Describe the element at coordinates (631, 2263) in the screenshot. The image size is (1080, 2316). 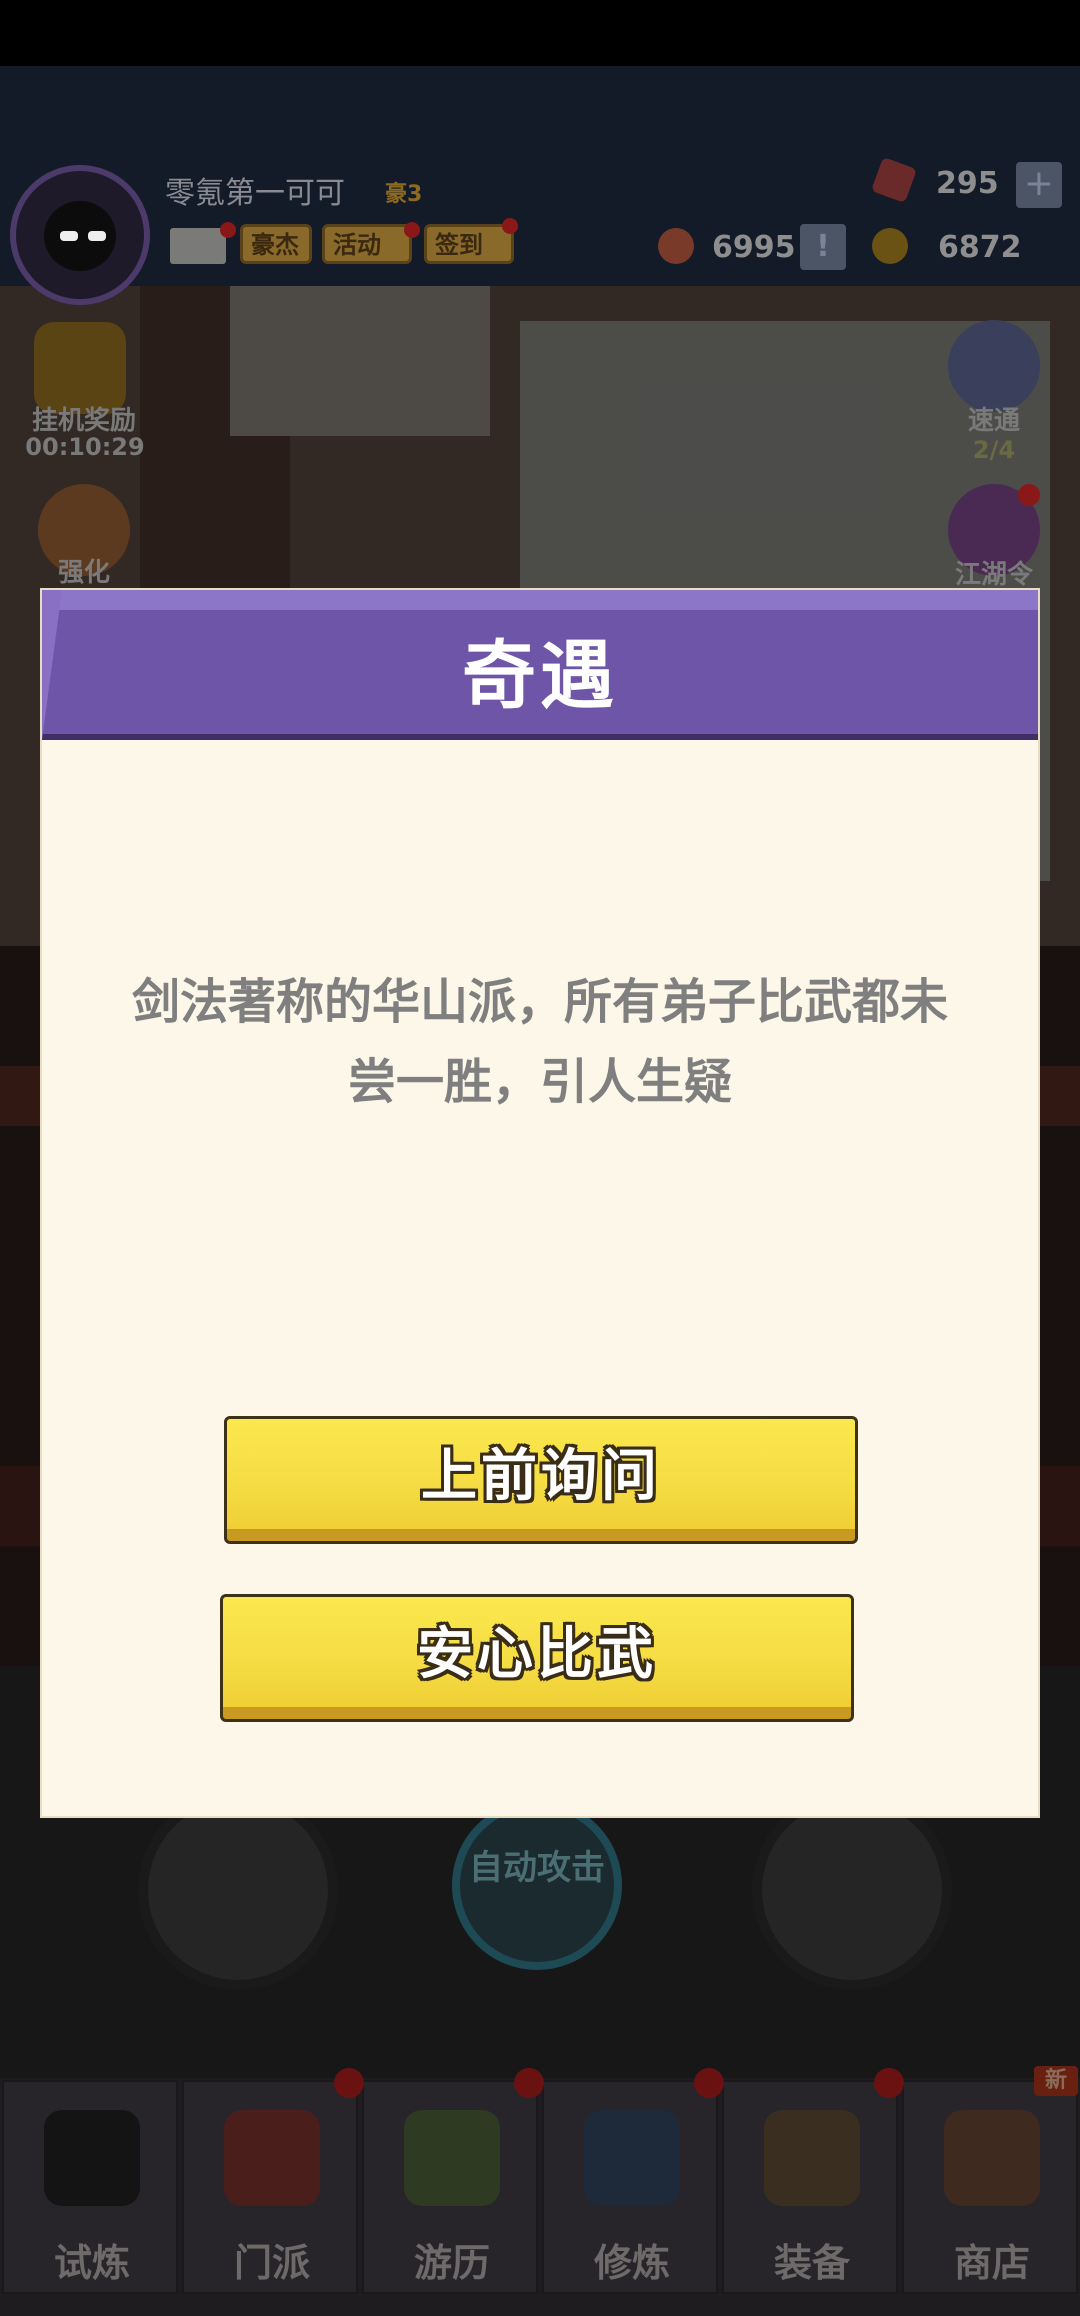
I see `nav-label: 修炼` at that location.